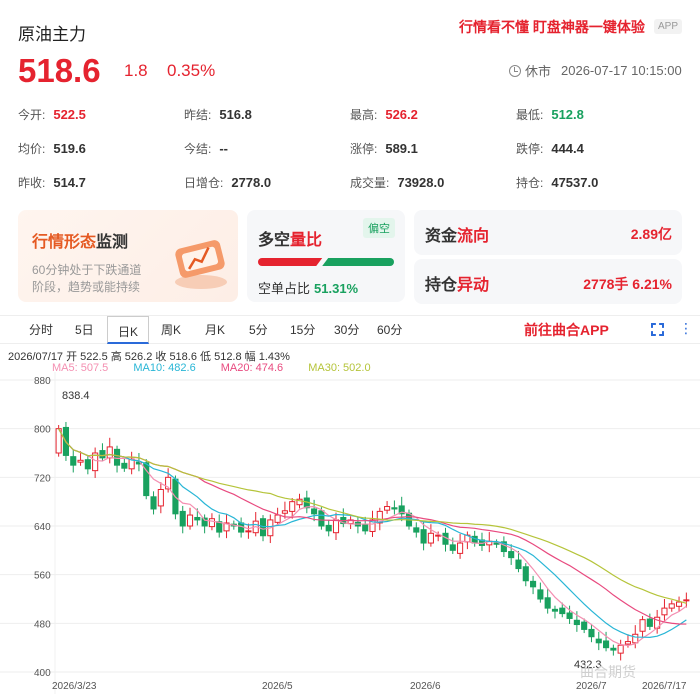 Image resolution: width=700 pixels, height=694 pixels. I want to click on y-tick-label: 880, so click(42, 381).